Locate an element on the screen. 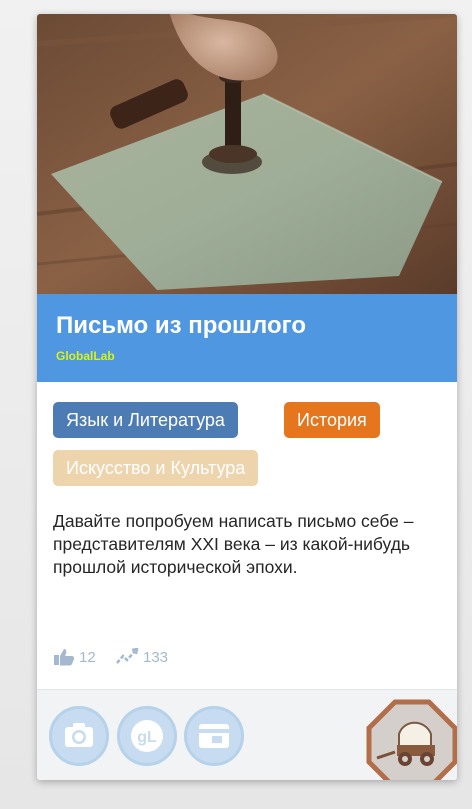 Image resolution: width=472 pixels, height=809 pixels. likes-stat: 12 is located at coordinates (74, 657).